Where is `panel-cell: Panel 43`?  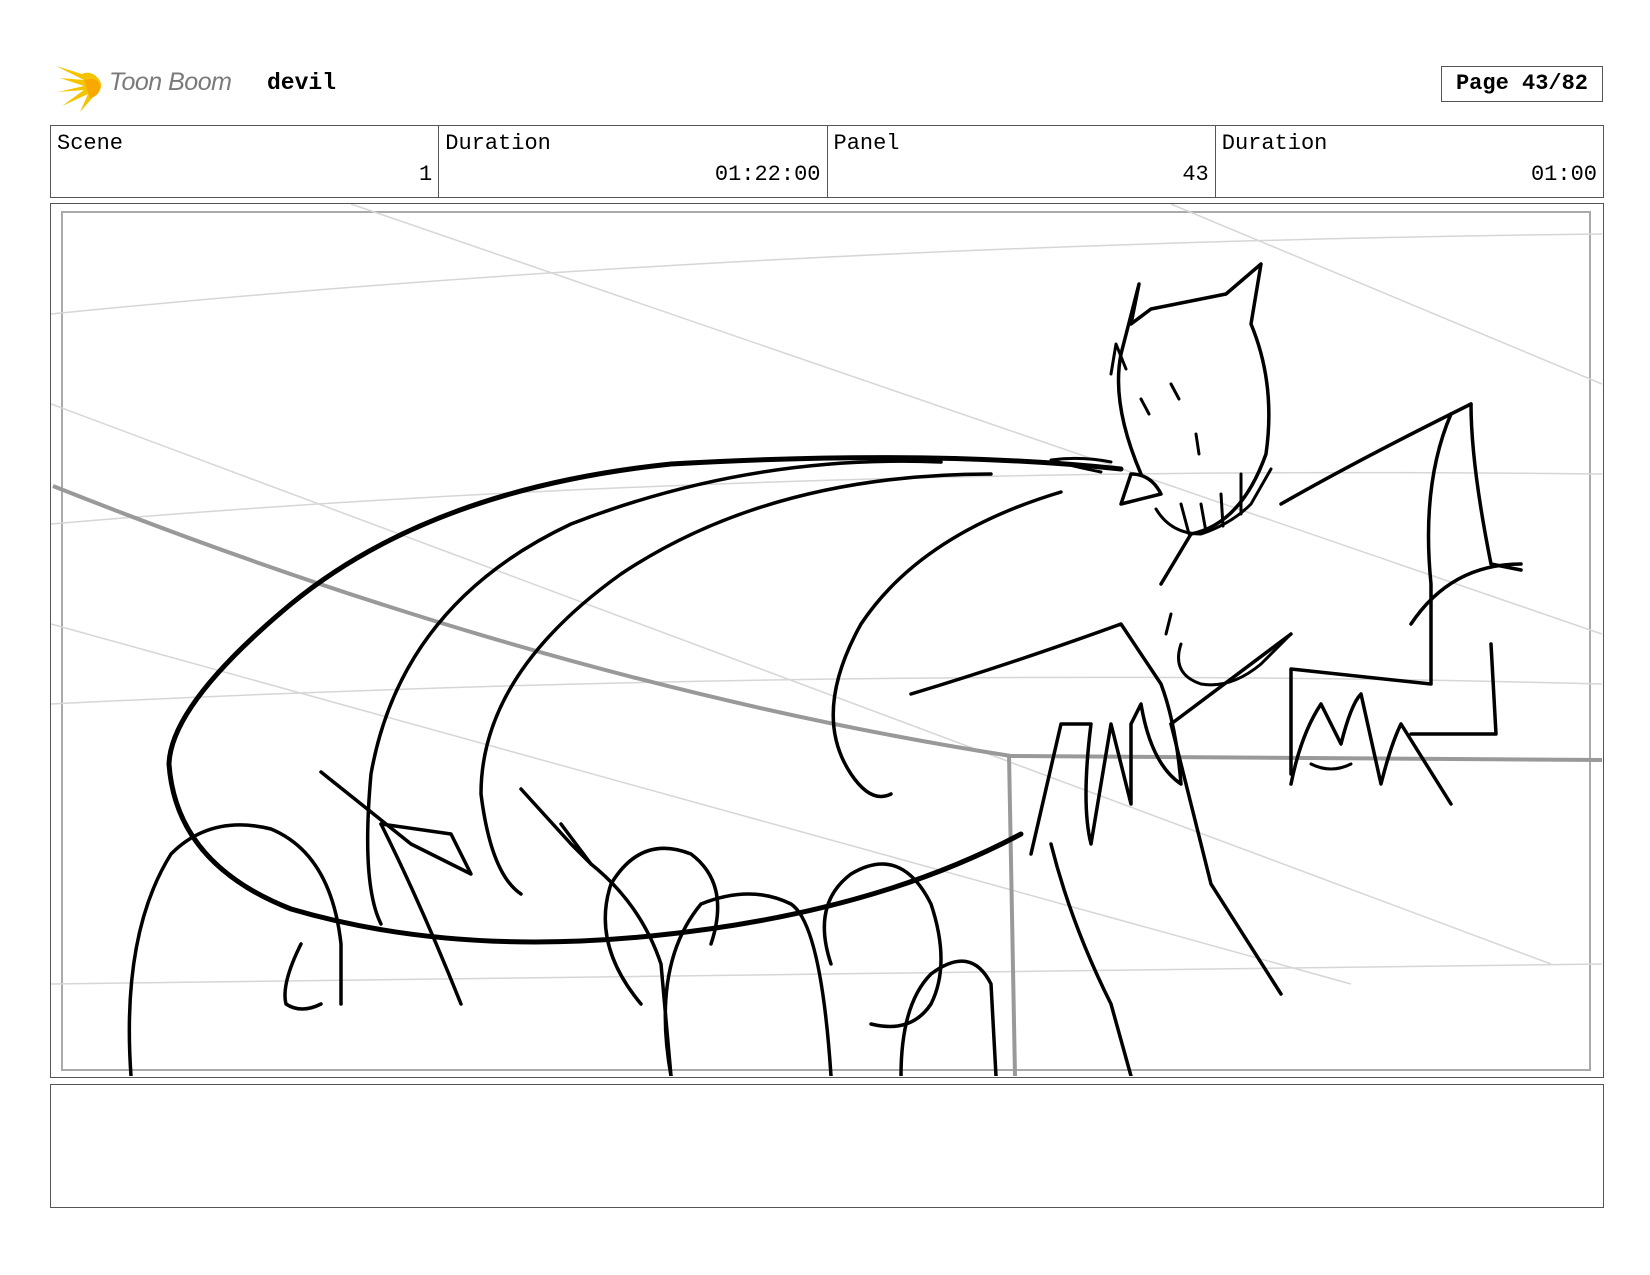 panel-cell: Panel 43 is located at coordinates (1022, 161).